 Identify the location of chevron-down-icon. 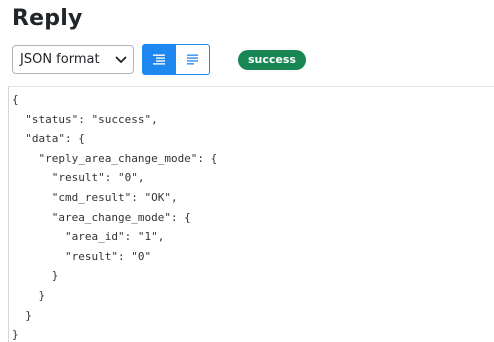
(121, 60).